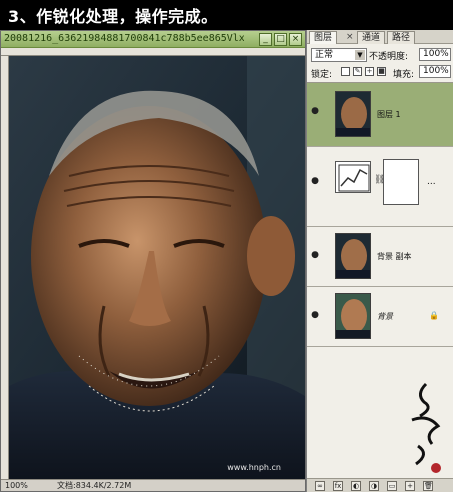  I want to click on lock-row: 锁定: ✎ + ■ 填充: 100%, so click(380, 72).